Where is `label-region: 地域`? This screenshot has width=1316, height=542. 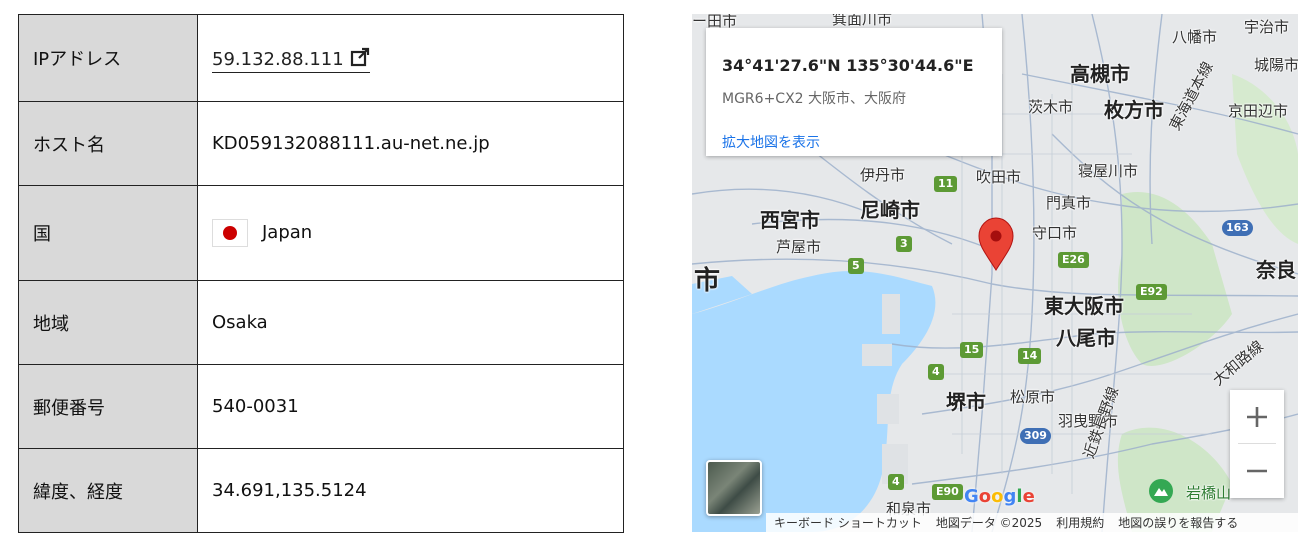
label-region: 地域 is located at coordinates (108, 322).